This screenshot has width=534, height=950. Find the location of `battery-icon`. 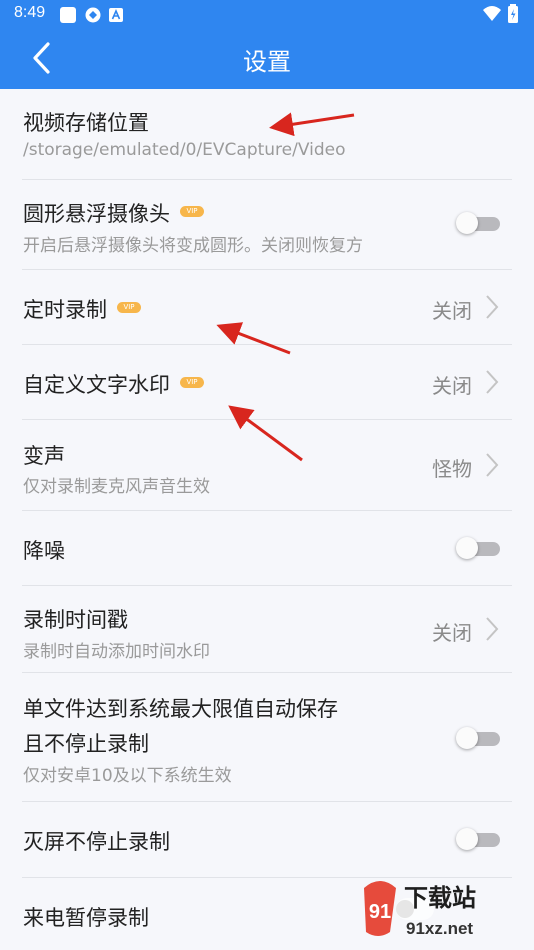

battery-icon is located at coordinates (513, 13).